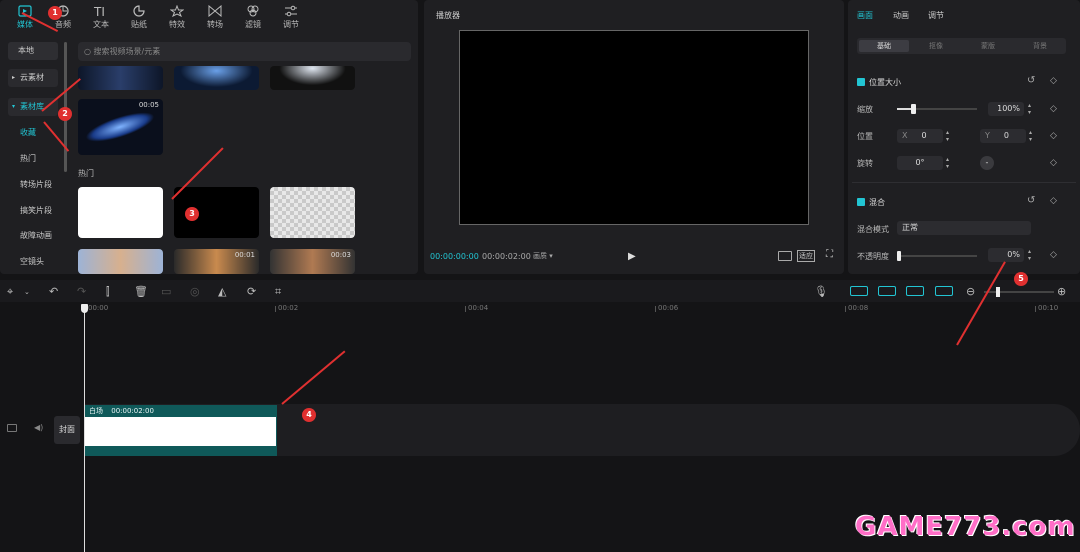 This screenshot has width=1080, height=552. What do you see at coordinates (964, 228) in the screenshot?
I see `blend-mode-dropdown: 正常` at bounding box center [964, 228].